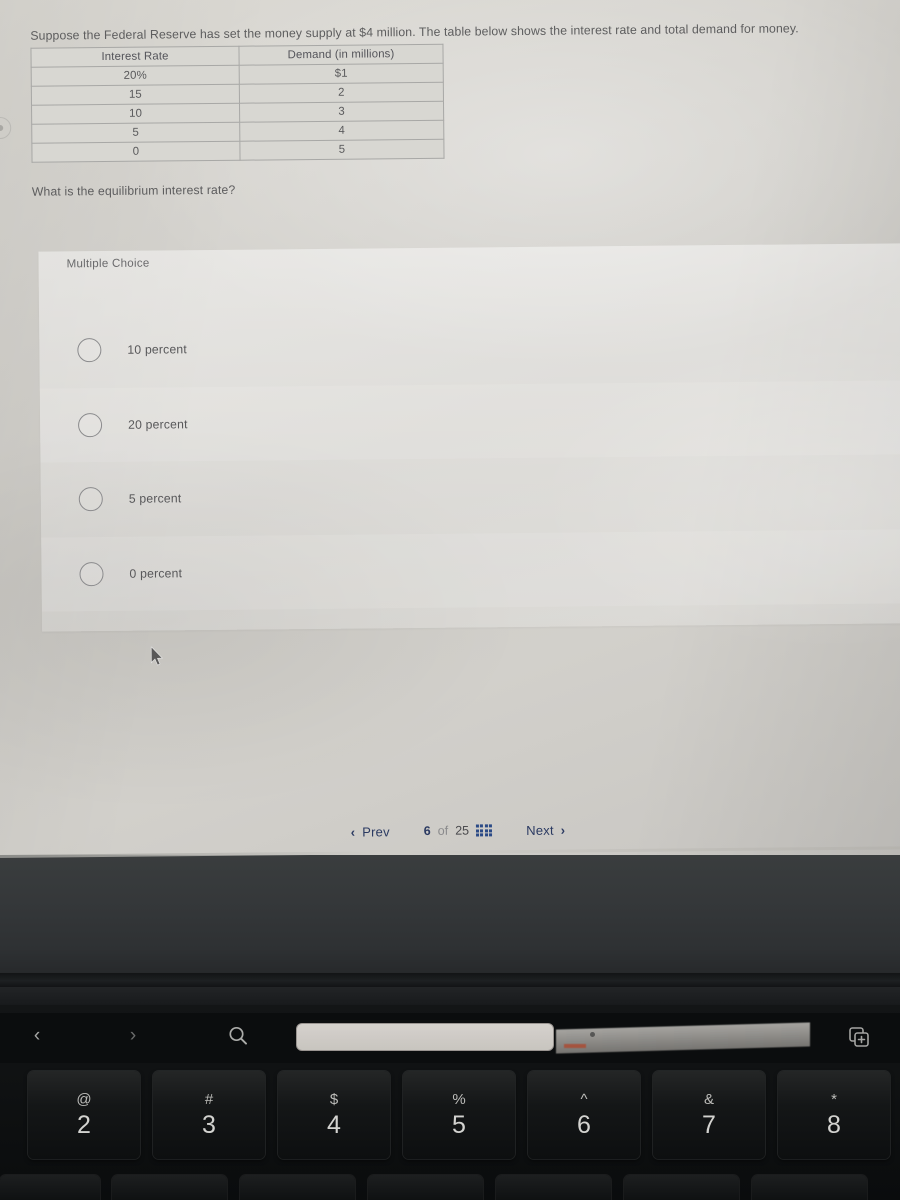 This screenshot has width=900, height=1200. What do you see at coordinates (155, 499) in the screenshot?
I see `answer-option-label: 5 percent` at bounding box center [155, 499].